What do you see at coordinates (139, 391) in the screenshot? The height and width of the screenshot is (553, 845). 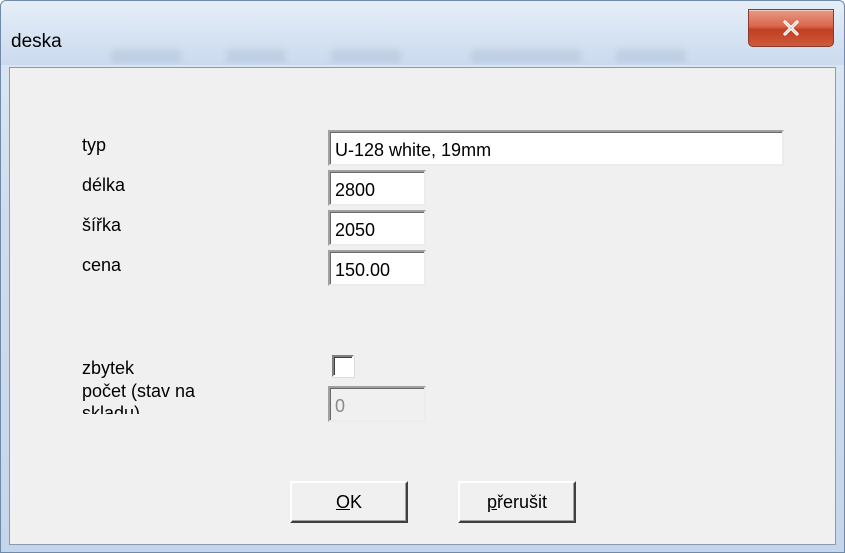 I see `pocet-label-line1: počet (stav na` at bounding box center [139, 391].